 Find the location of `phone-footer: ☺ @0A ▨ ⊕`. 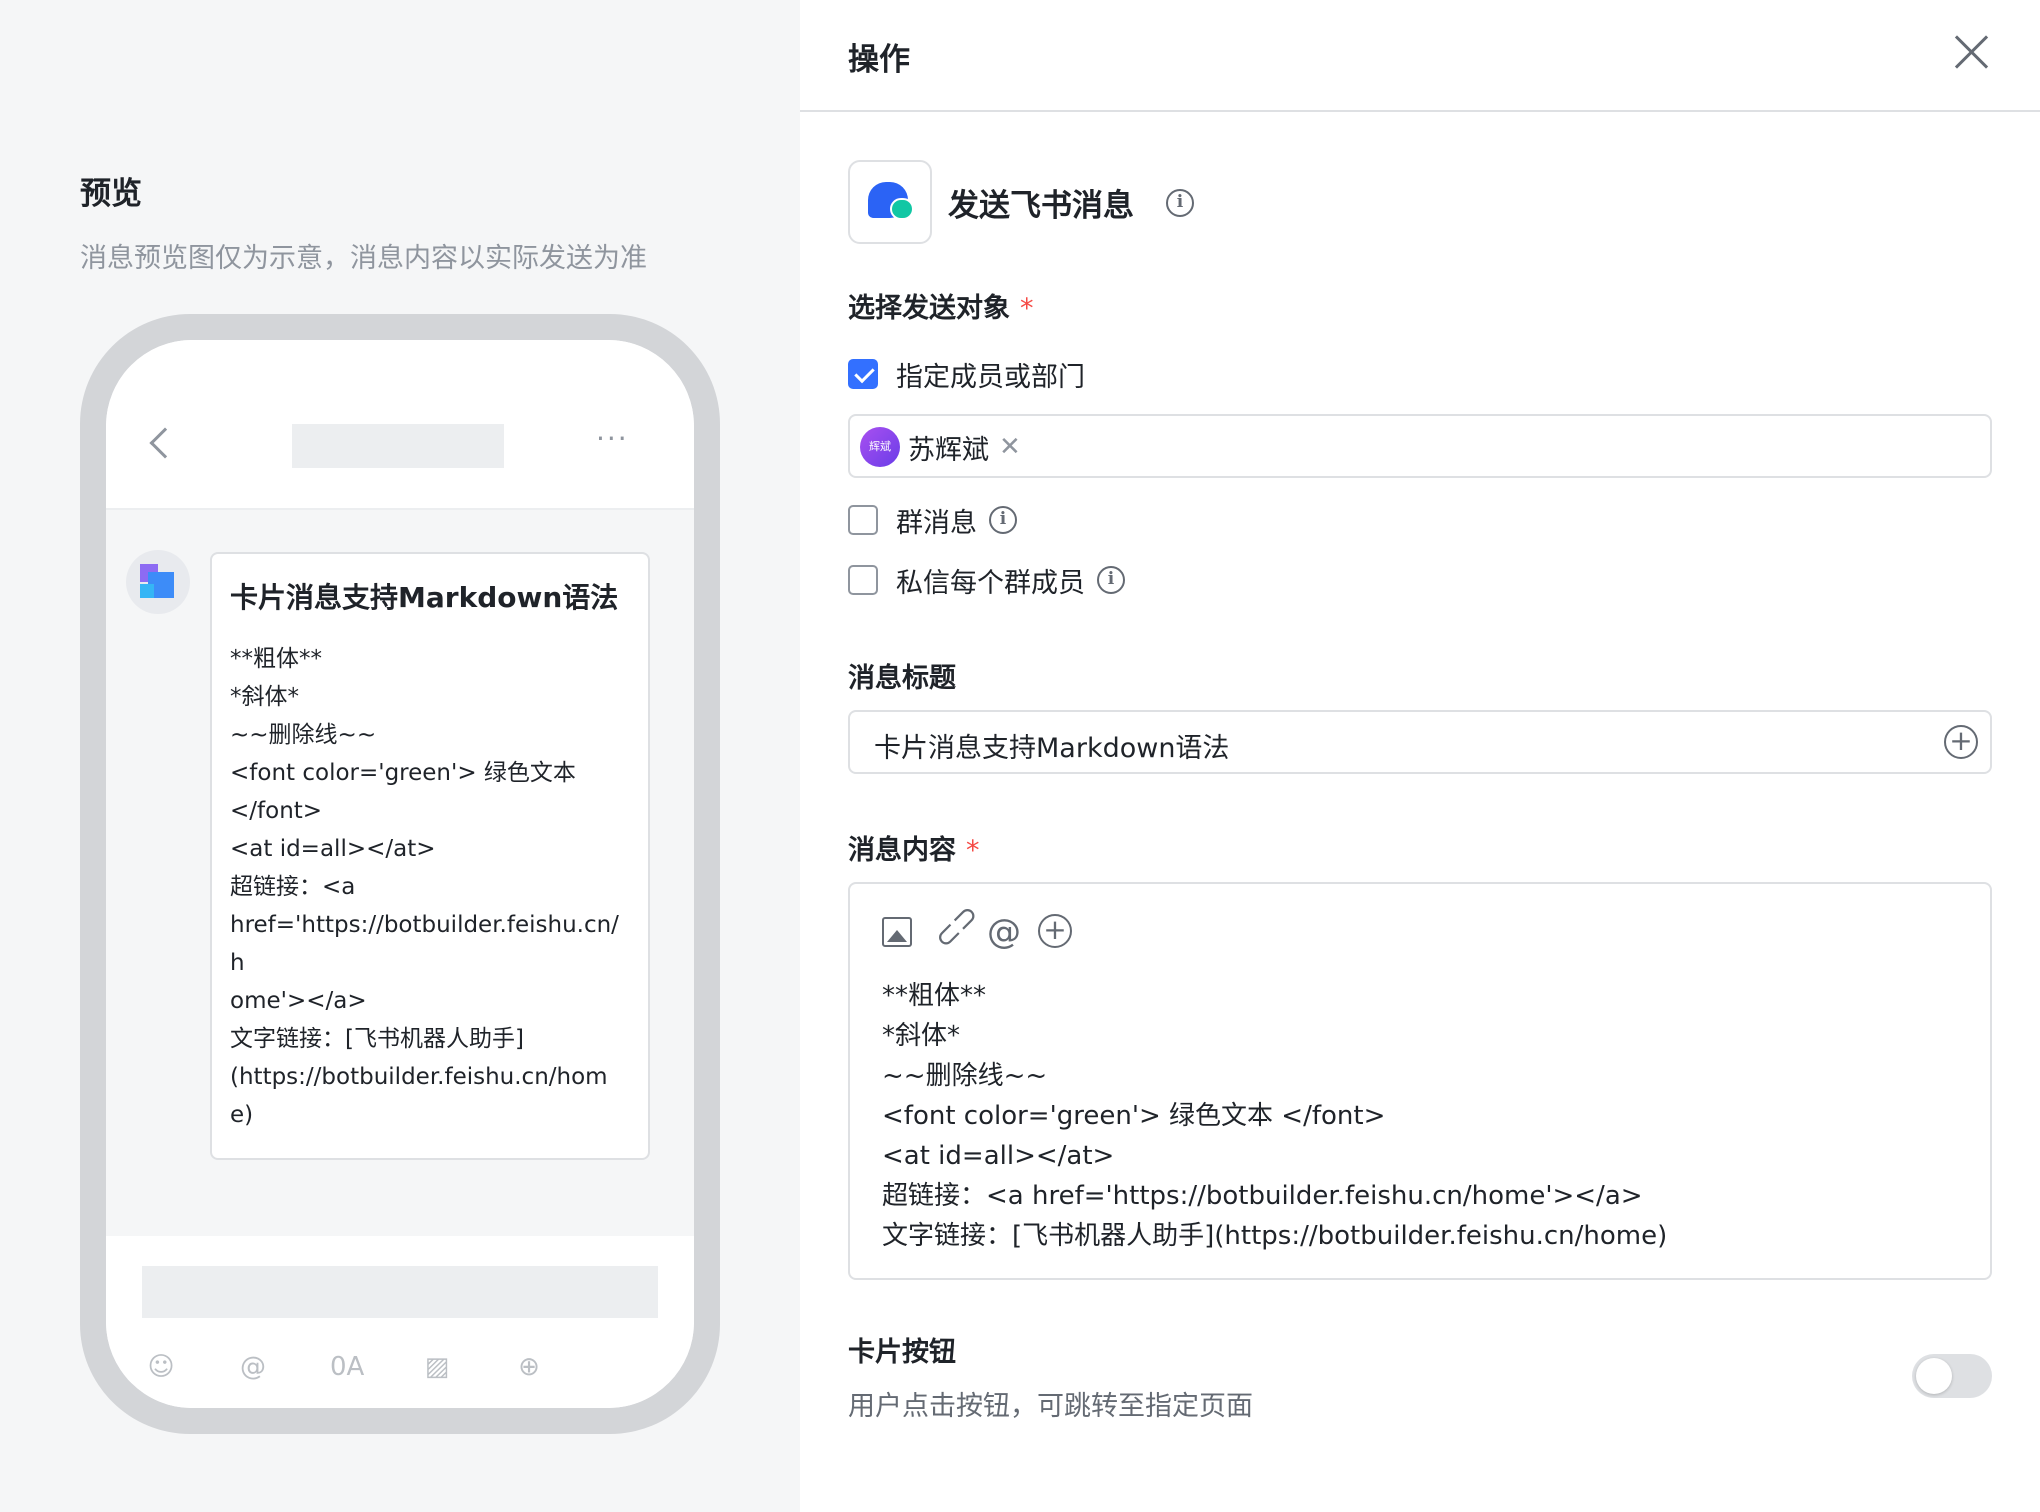

phone-footer: ☺ @0A ▨ ⊕ is located at coordinates (400, 1322).